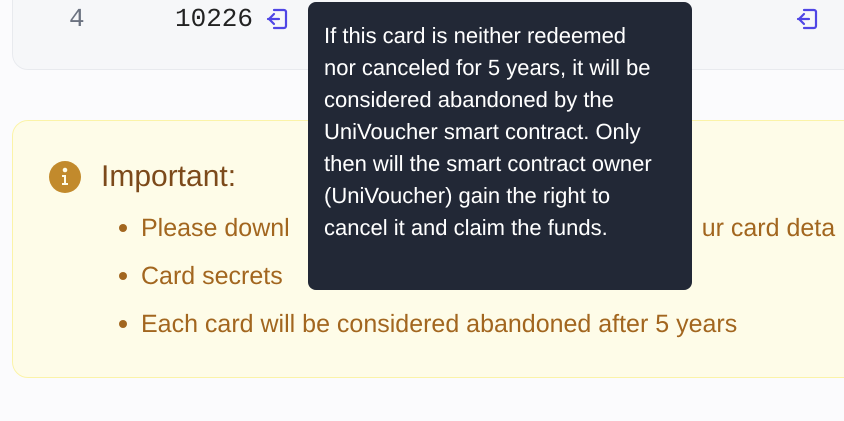 The height and width of the screenshot is (421, 844). Describe the element at coordinates (769, 228) in the screenshot. I see `notice-text: ur card deta` at that location.